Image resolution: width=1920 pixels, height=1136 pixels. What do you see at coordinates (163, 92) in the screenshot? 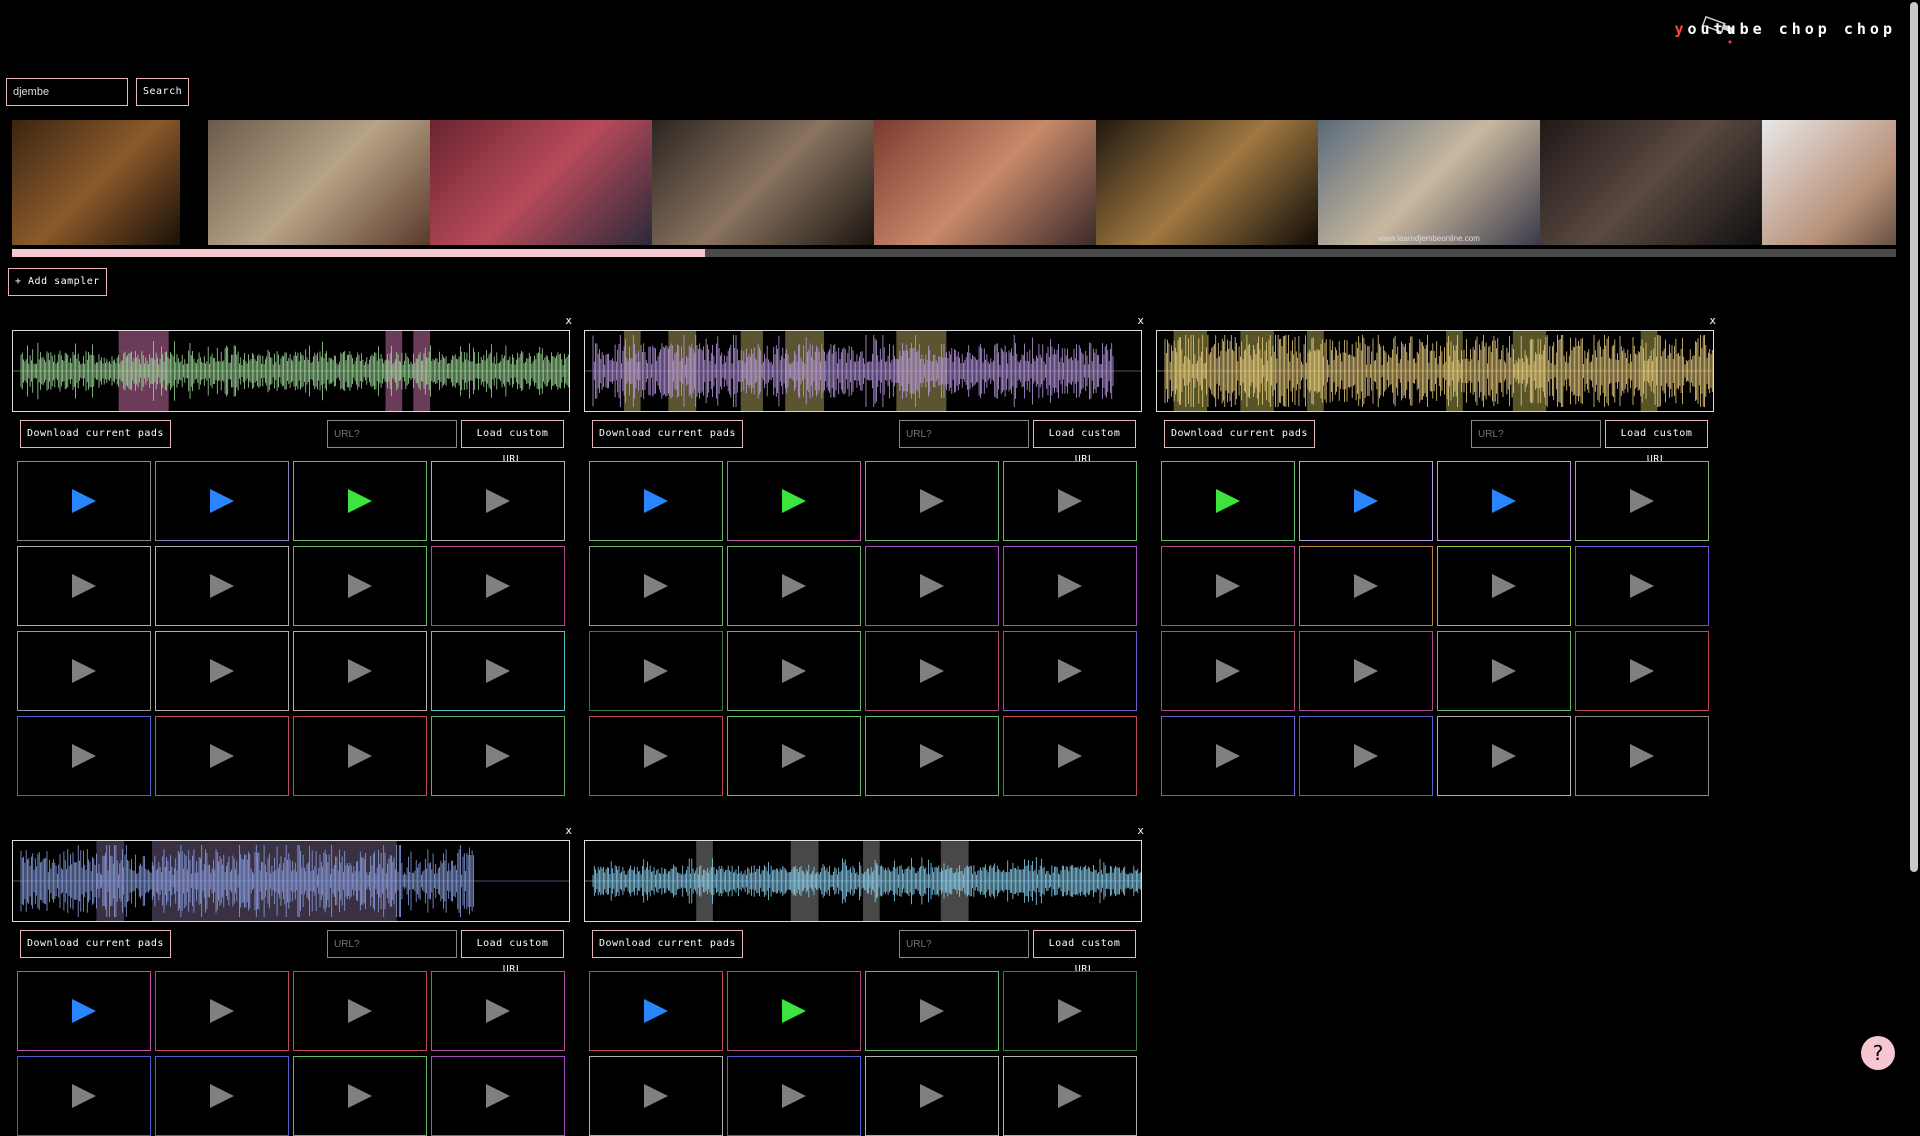
I see `search-button: Search` at bounding box center [163, 92].